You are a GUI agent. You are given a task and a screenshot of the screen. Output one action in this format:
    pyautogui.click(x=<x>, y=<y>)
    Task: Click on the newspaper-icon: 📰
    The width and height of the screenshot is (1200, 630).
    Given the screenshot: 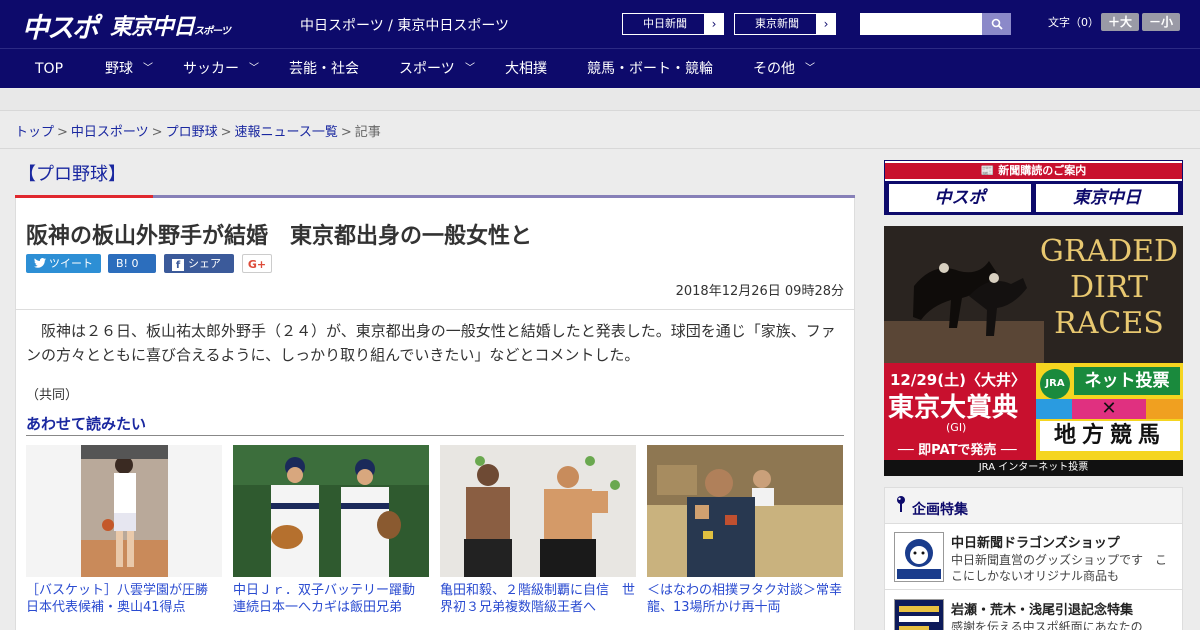 What is the action you would take?
    pyautogui.click(x=987, y=170)
    